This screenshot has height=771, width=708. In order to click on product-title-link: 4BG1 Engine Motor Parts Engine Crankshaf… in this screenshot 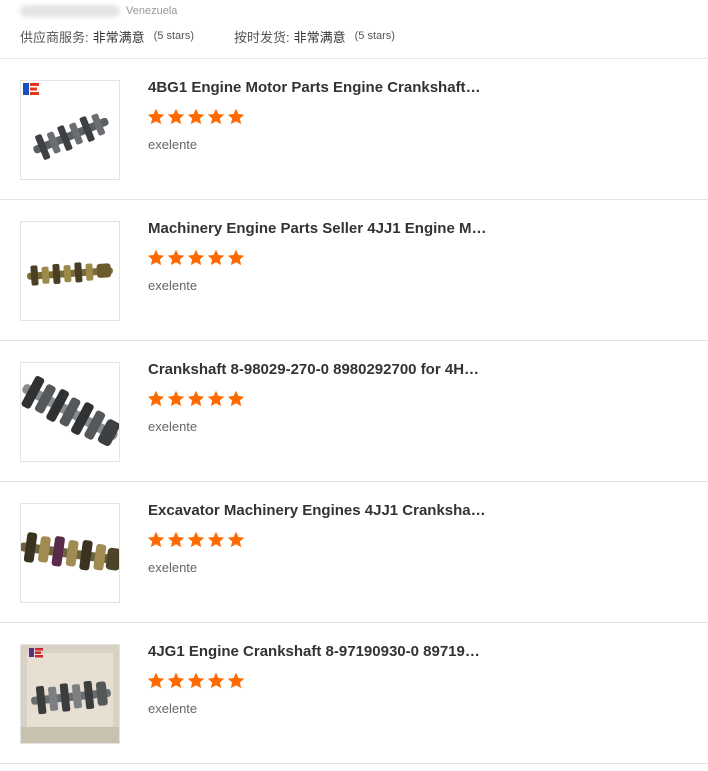, I will do `click(318, 88)`.